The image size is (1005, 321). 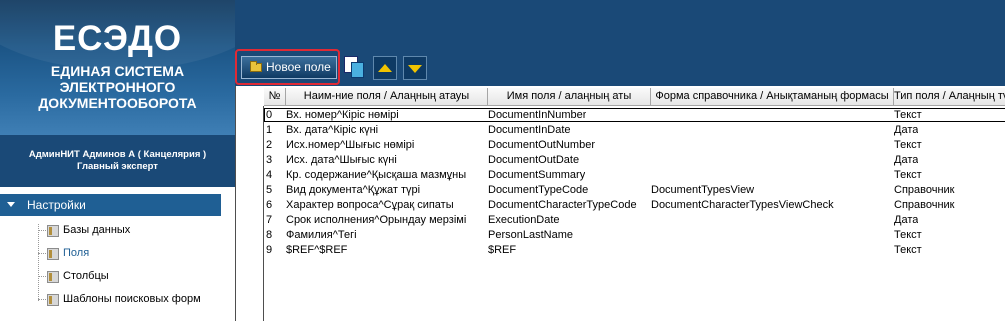 What do you see at coordinates (634, 235) in the screenshot?
I see `table-row: 8 Фамилия^Тегі PersonLastName Текст` at bounding box center [634, 235].